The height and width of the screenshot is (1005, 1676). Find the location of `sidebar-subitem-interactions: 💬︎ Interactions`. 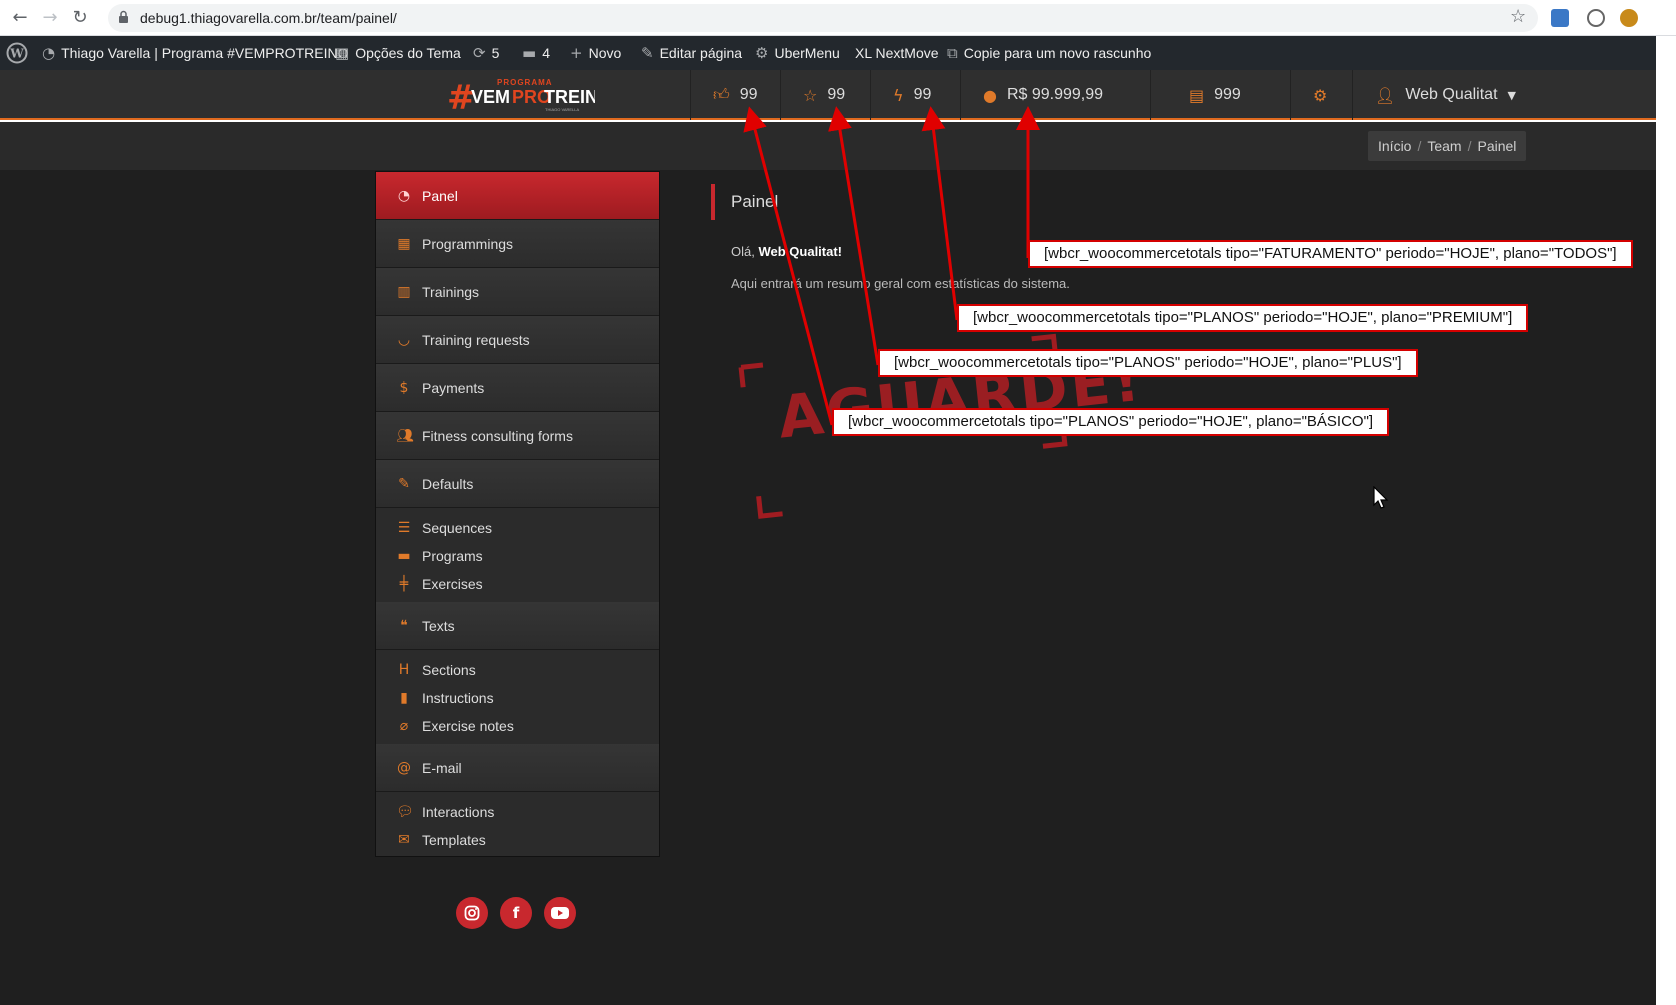

sidebar-subitem-interactions: 💬︎ Interactions is located at coordinates (517, 812).